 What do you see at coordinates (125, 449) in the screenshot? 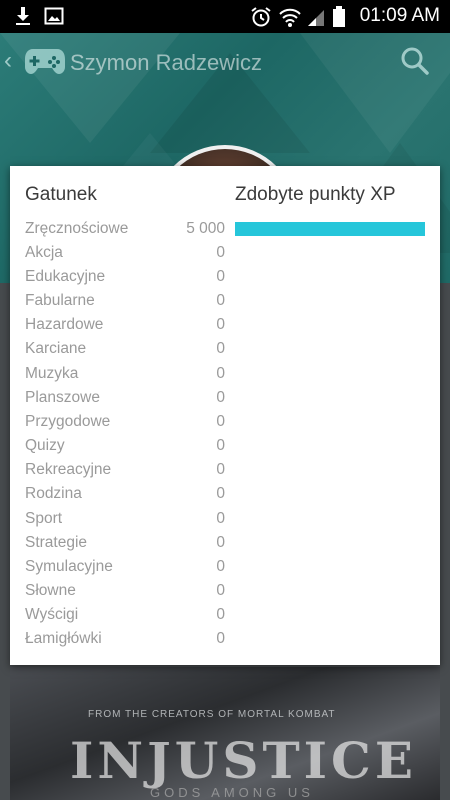
I see `genre-row: Quizy 0` at bounding box center [125, 449].